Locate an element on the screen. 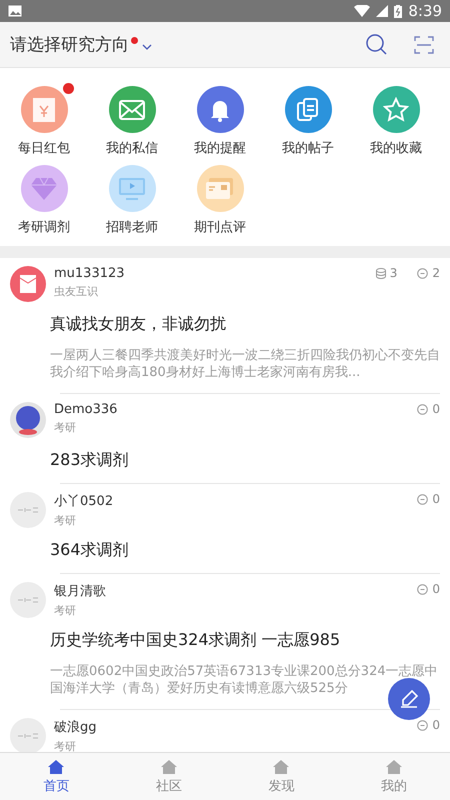 The height and width of the screenshot is (800, 450). monitor-icon is located at coordinates (132, 188).